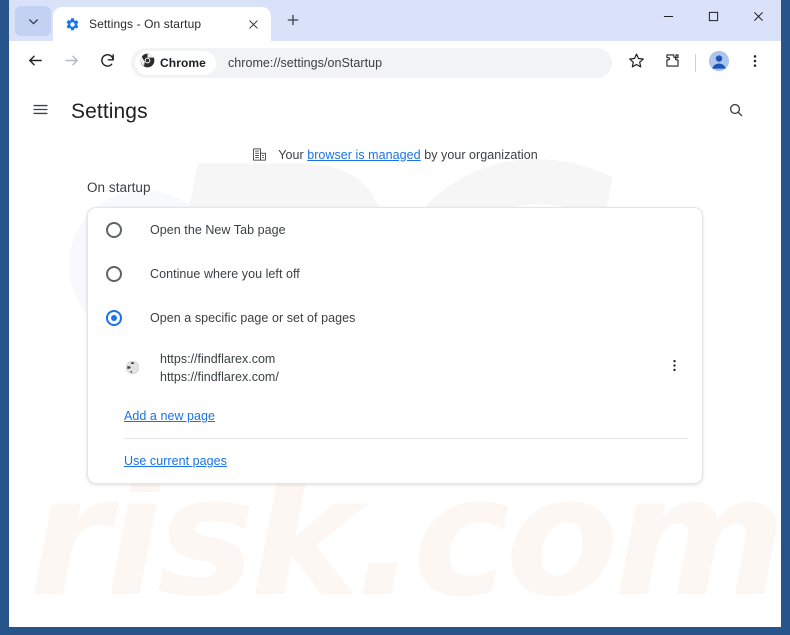 This screenshot has width=790, height=635. I want to click on puzzle-piece-icon, so click(672, 63).